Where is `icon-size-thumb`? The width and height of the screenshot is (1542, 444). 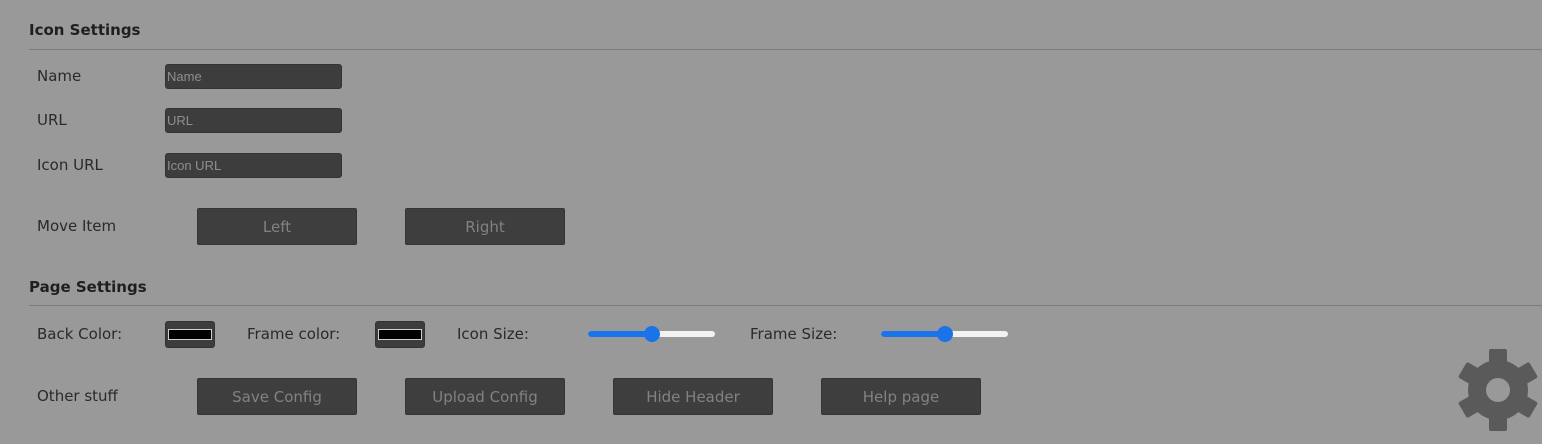 icon-size-thumb is located at coordinates (651, 334).